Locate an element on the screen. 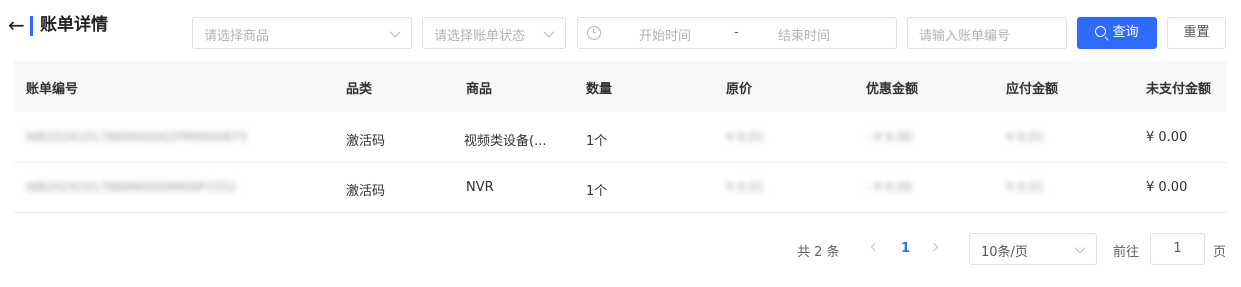 The image size is (1241, 287). back-arrow-icon: ← is located at coordinates (16, 25).